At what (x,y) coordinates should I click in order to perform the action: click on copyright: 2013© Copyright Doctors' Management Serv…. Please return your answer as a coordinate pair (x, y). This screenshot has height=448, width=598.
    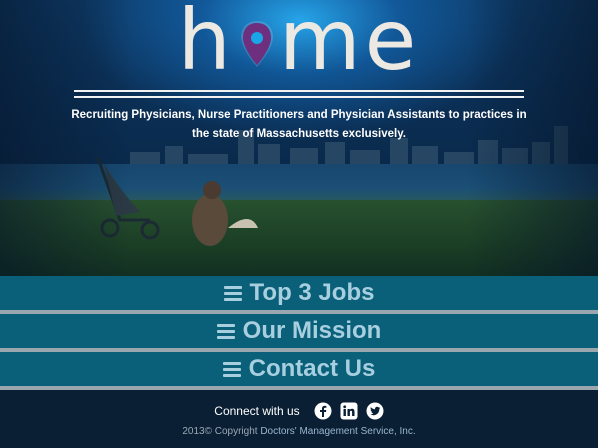
    Looking at the image, I should click on (299, 431).